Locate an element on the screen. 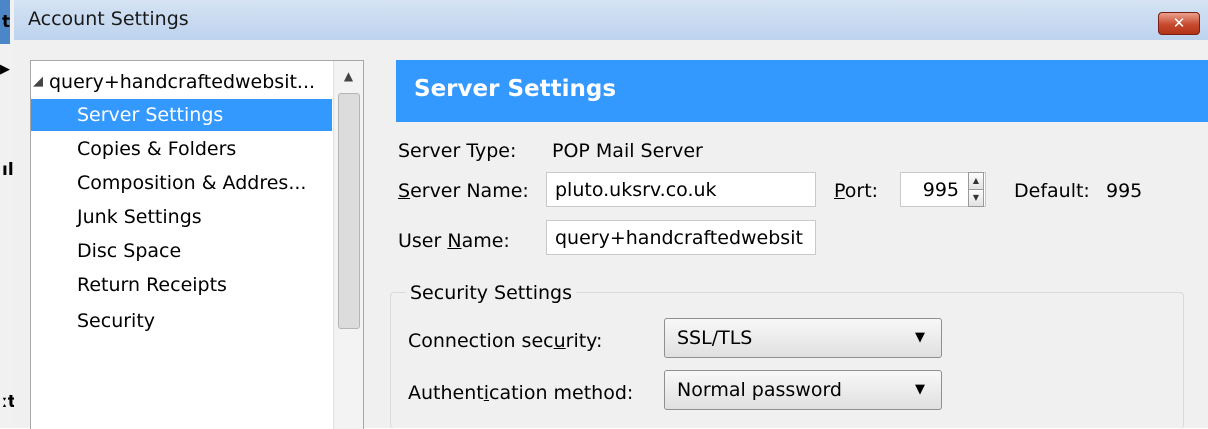  close-icon: ✕ is located at coordinates (1179, 23).